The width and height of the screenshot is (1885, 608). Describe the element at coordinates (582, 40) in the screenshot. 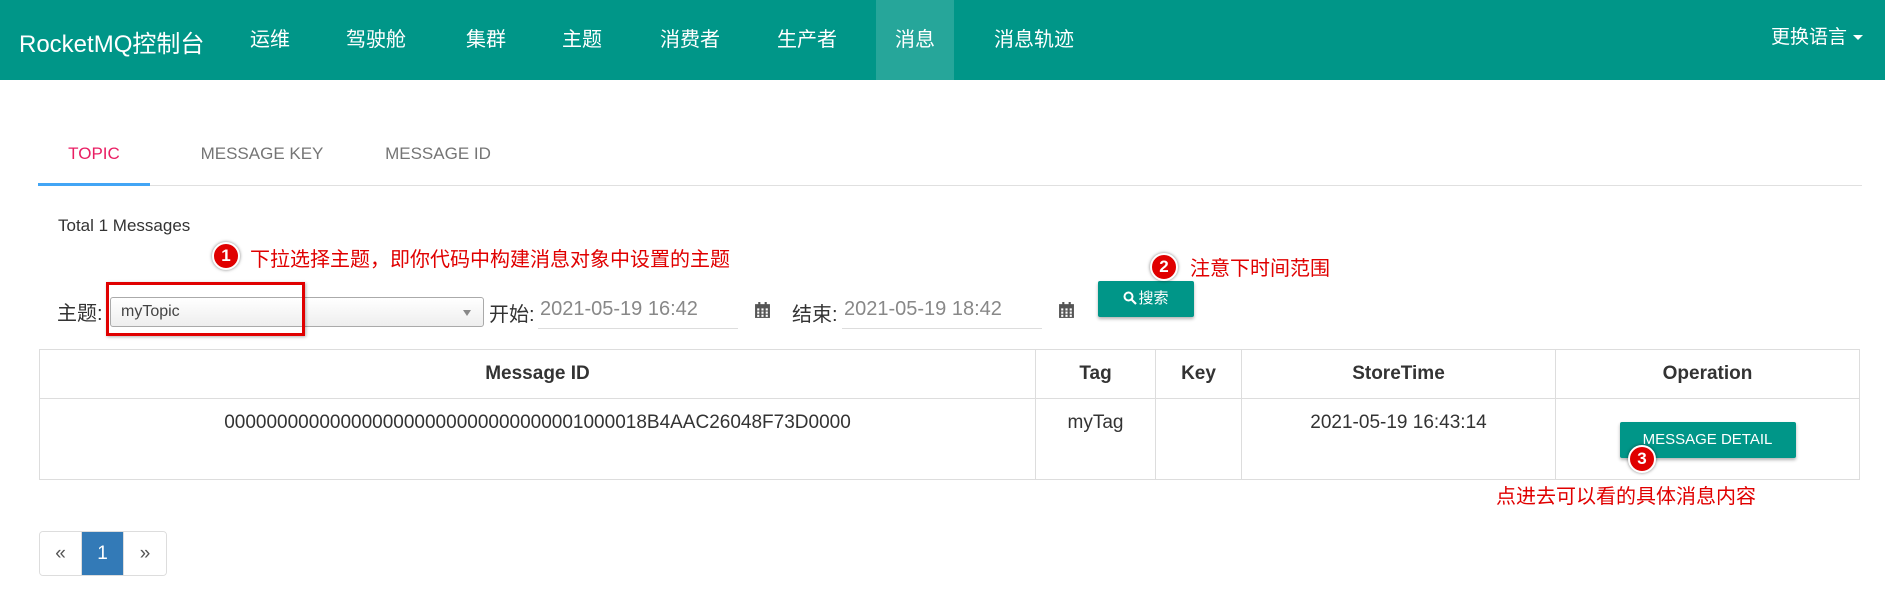

I see `nav-item-topic: 主题` at that location.